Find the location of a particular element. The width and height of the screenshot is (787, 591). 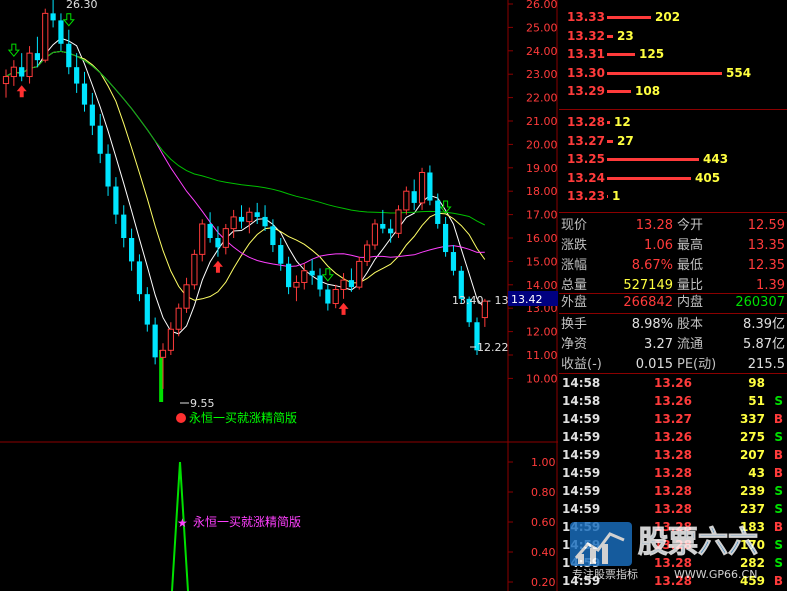

tick-row: 14:59 13.26 275 S is located at coordinates (673, 437).